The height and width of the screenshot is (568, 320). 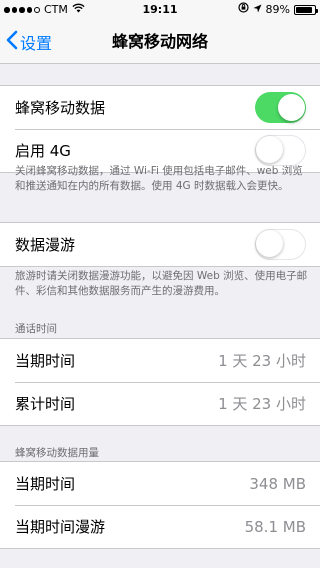 I want to click on battery-level-fill, so click(x=304, y=10).